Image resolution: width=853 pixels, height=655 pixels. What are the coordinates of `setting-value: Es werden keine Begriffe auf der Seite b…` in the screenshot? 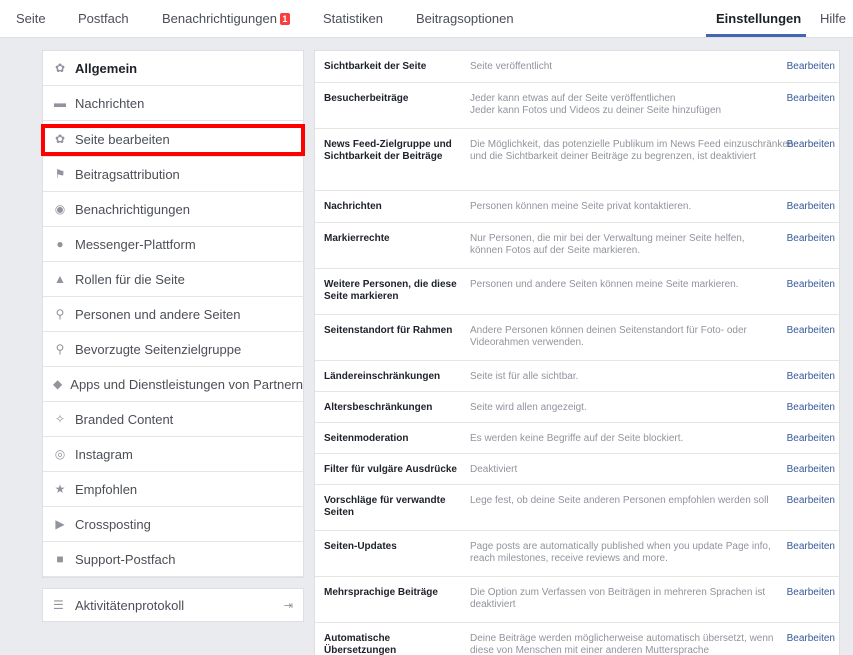 It's located at (577, 438).